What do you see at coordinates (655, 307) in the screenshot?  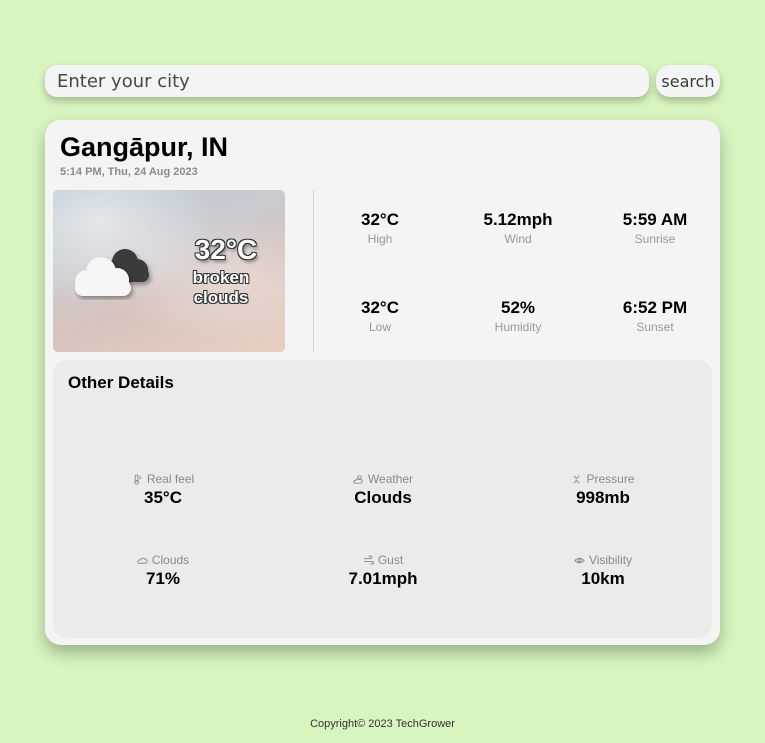 I see `stat-value: 6:52 PM` at bounding box center [655, 307].